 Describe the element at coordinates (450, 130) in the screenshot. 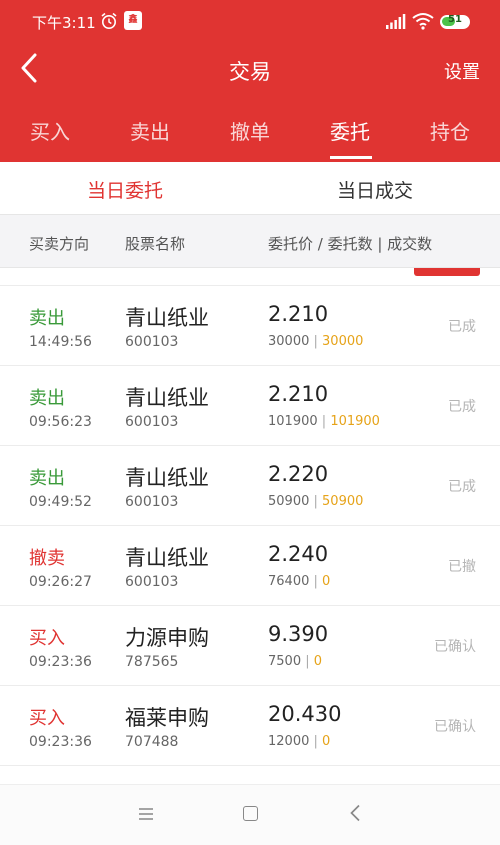

I see `tab-positions: 持仓` at that location.